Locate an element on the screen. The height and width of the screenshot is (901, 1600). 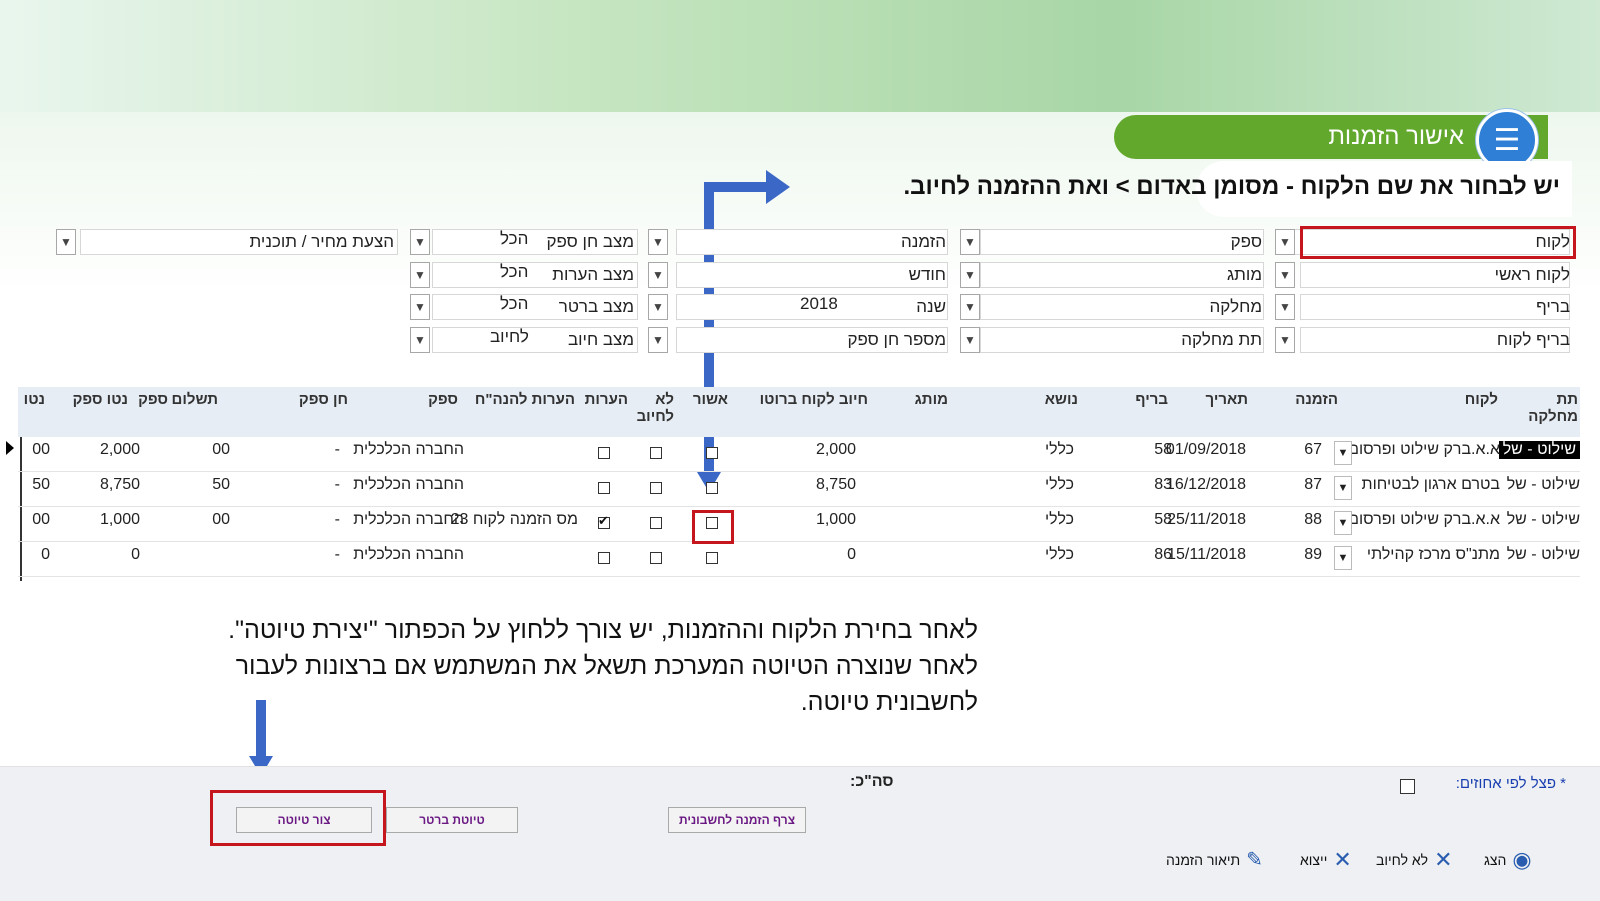
approve-highlight-box is located at coordinates (713, 527).